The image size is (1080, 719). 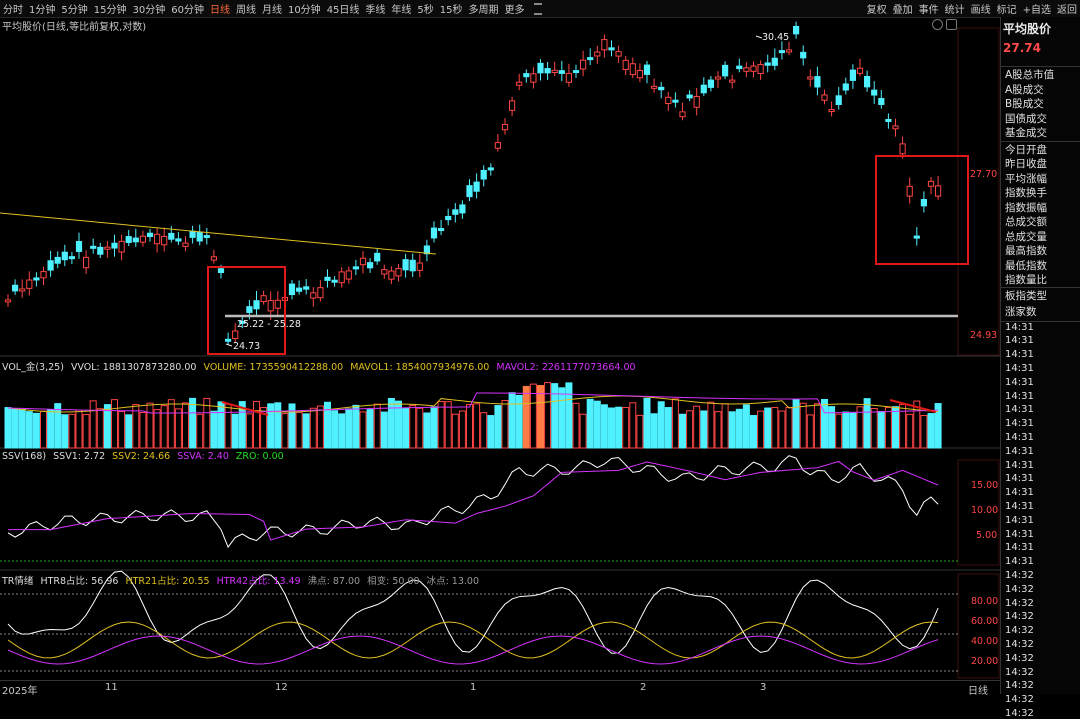 What do you see at coordinates (1067, 8) in the screenshot?
I see `action-button-7: 返回` at bounding box center [1067, 8].